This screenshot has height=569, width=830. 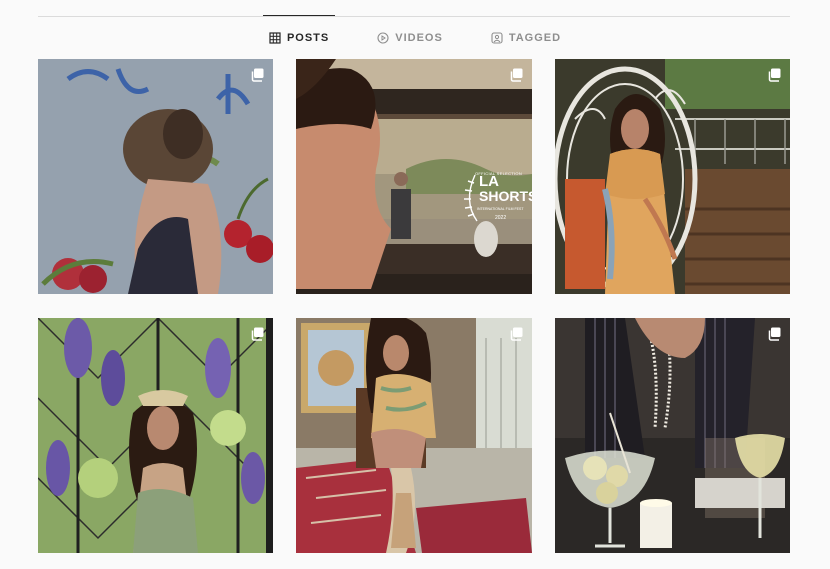 What do you see at coordinates (497, 38) in the screenshot?
I see `tag-user-icon` at bounding box center [497, 38].